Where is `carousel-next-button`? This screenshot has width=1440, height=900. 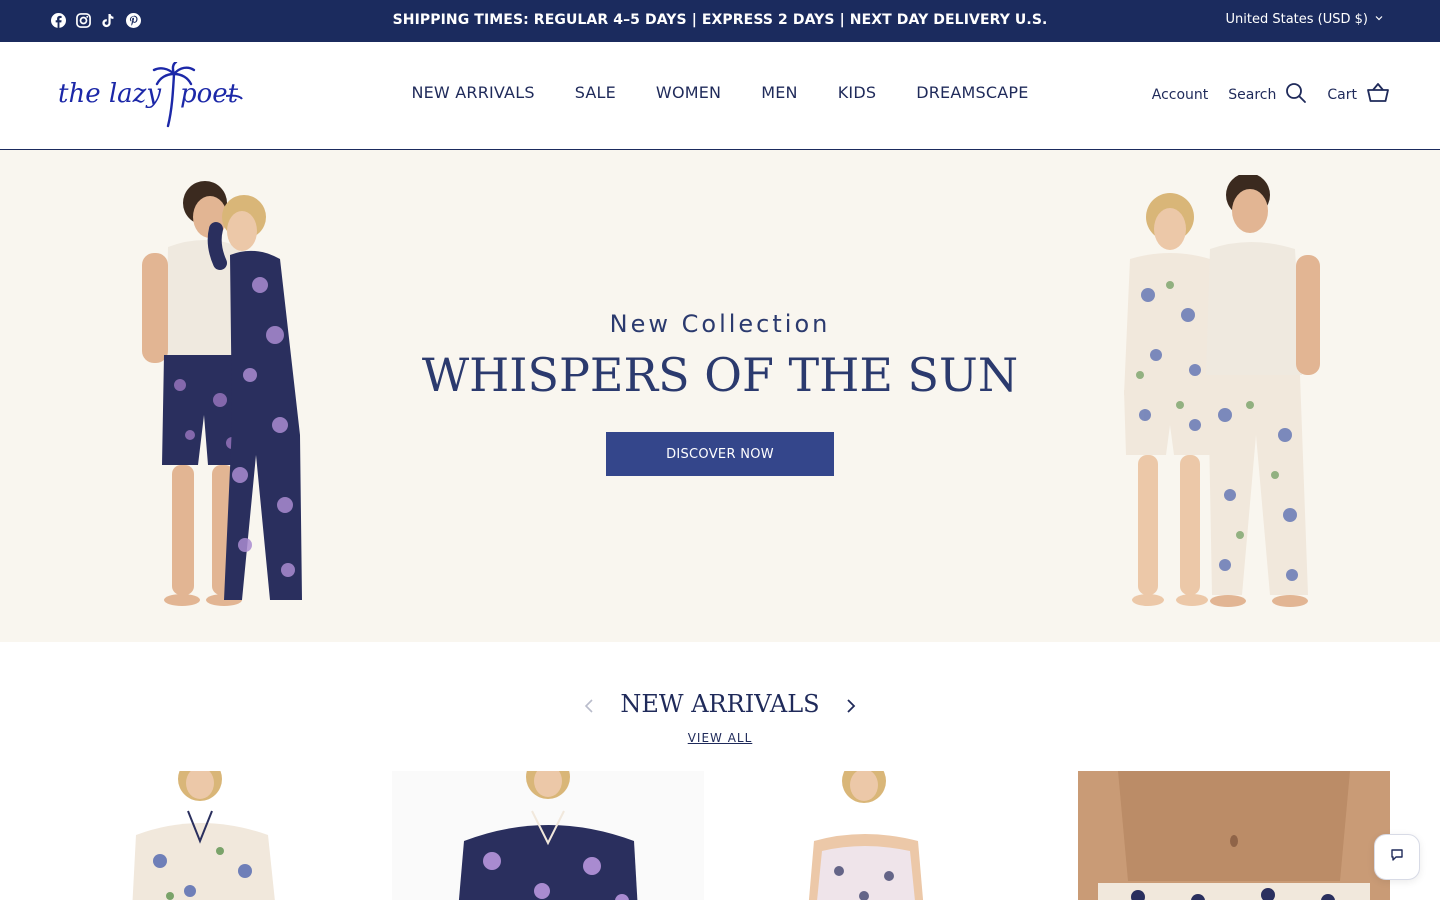 carousel-next-button is located at coordinates (851, 706).